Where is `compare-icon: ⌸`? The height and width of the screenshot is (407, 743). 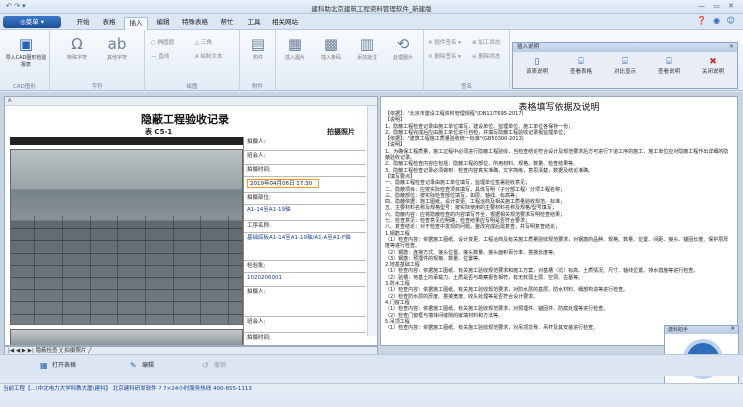 compare-icon: ⌸ is located at coordinates (625, 62).